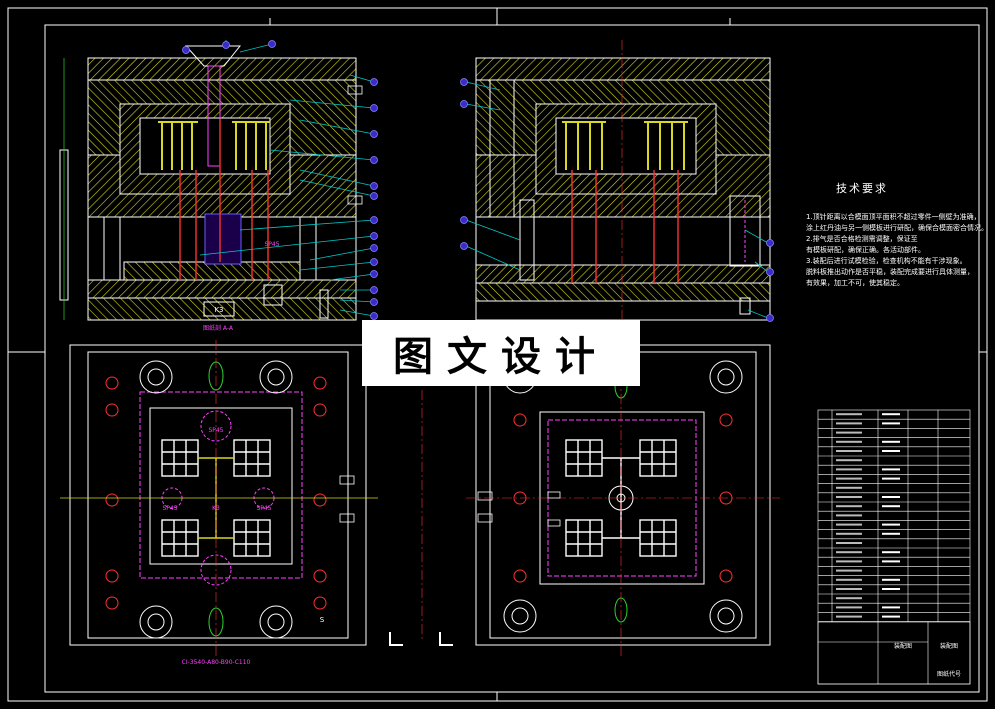 This screenshot has width=995, height=709. Describe the element at coordinates (949, 674) in the screenshot. I see `title-field-3: 图纸代号` at that location.